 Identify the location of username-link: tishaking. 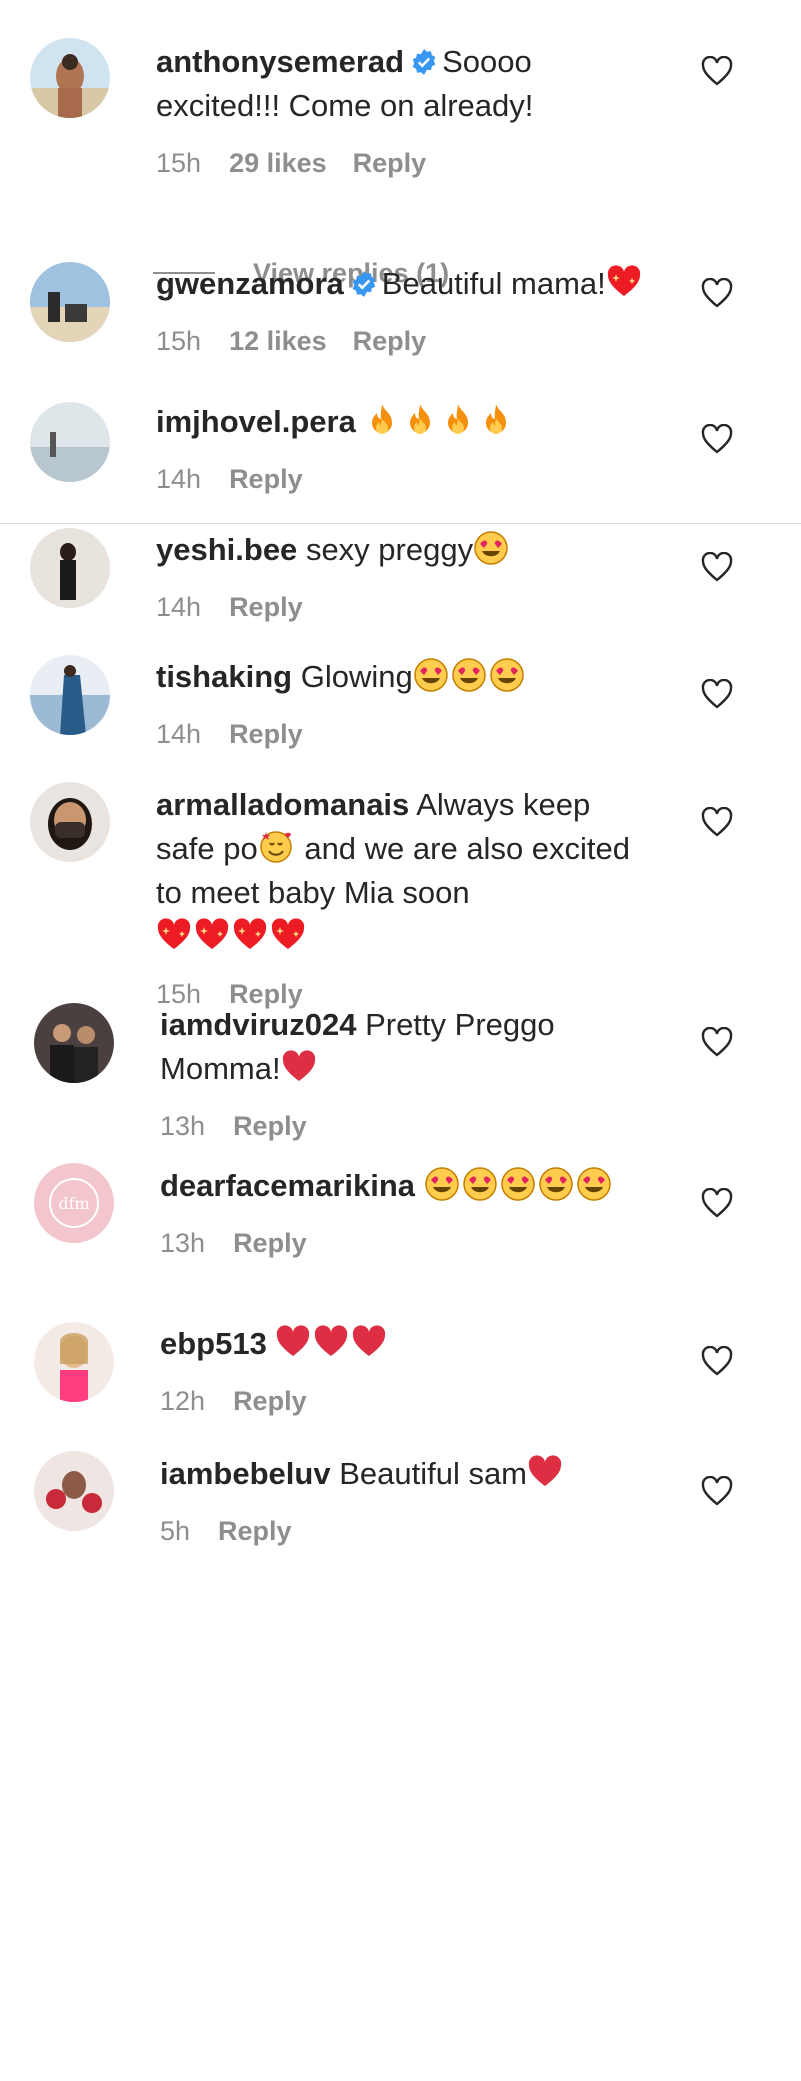
(224, 676).